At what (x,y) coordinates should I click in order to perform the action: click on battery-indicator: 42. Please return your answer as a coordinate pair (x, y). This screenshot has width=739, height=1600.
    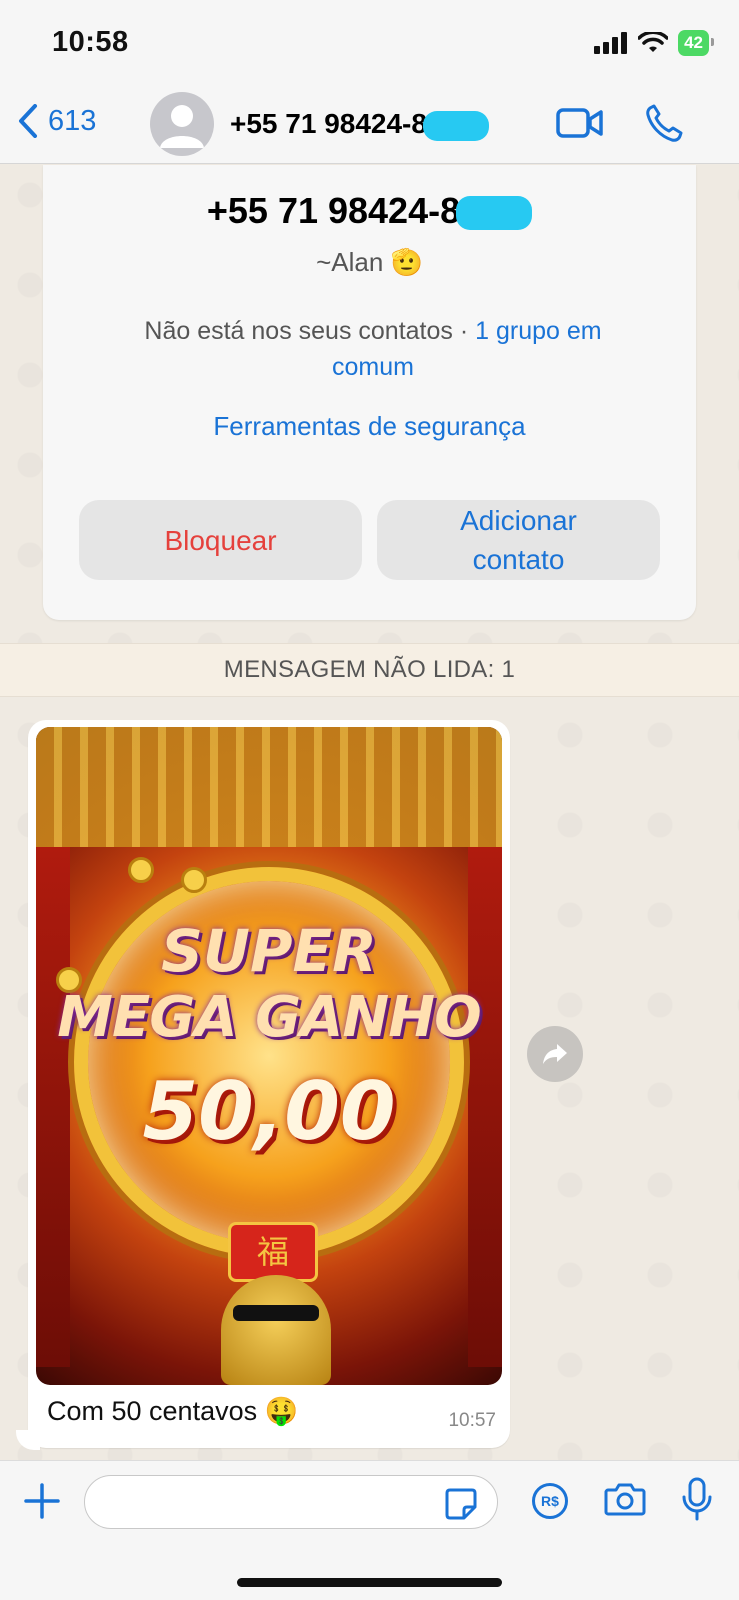
    Looking at the image, I should click on (696, 43).